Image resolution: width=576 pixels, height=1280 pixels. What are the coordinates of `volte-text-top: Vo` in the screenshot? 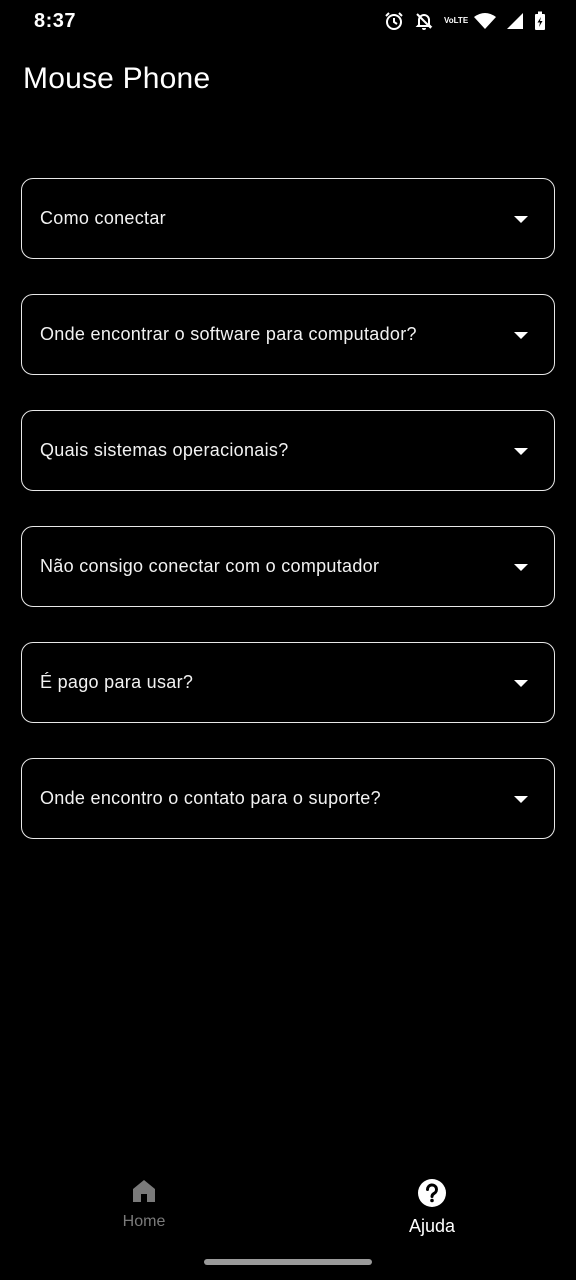 It's located at (449, 20).